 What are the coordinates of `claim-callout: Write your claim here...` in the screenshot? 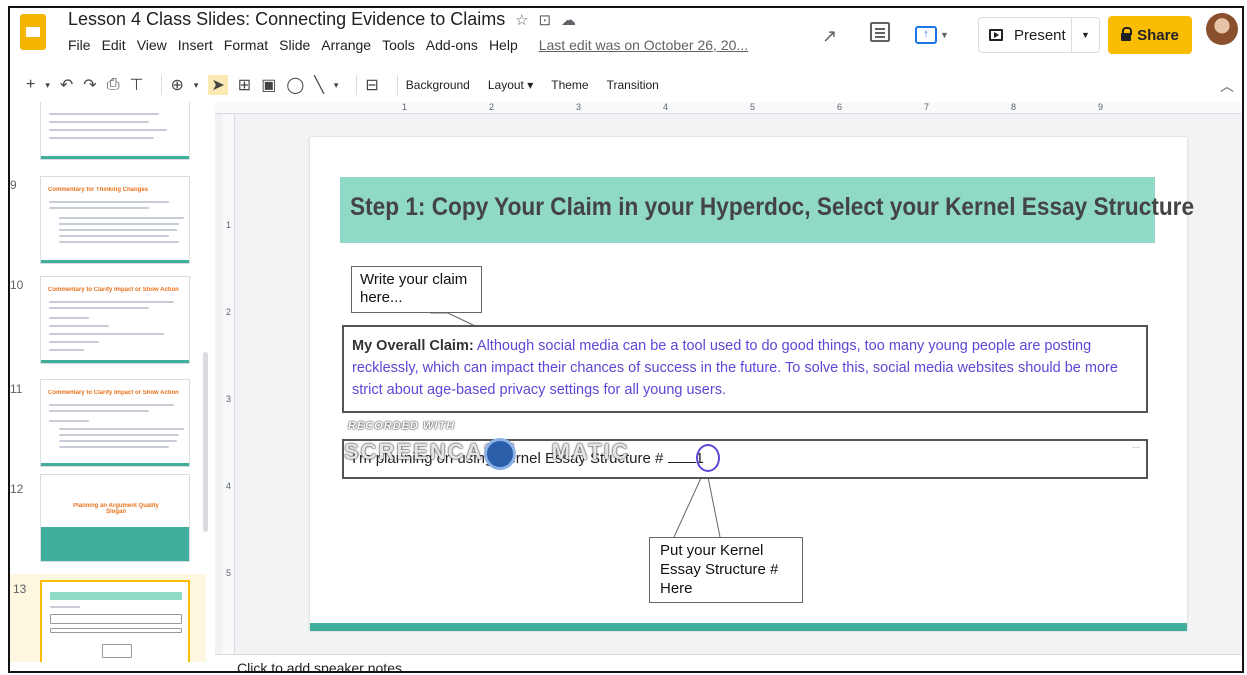 It's located at (416, 289).